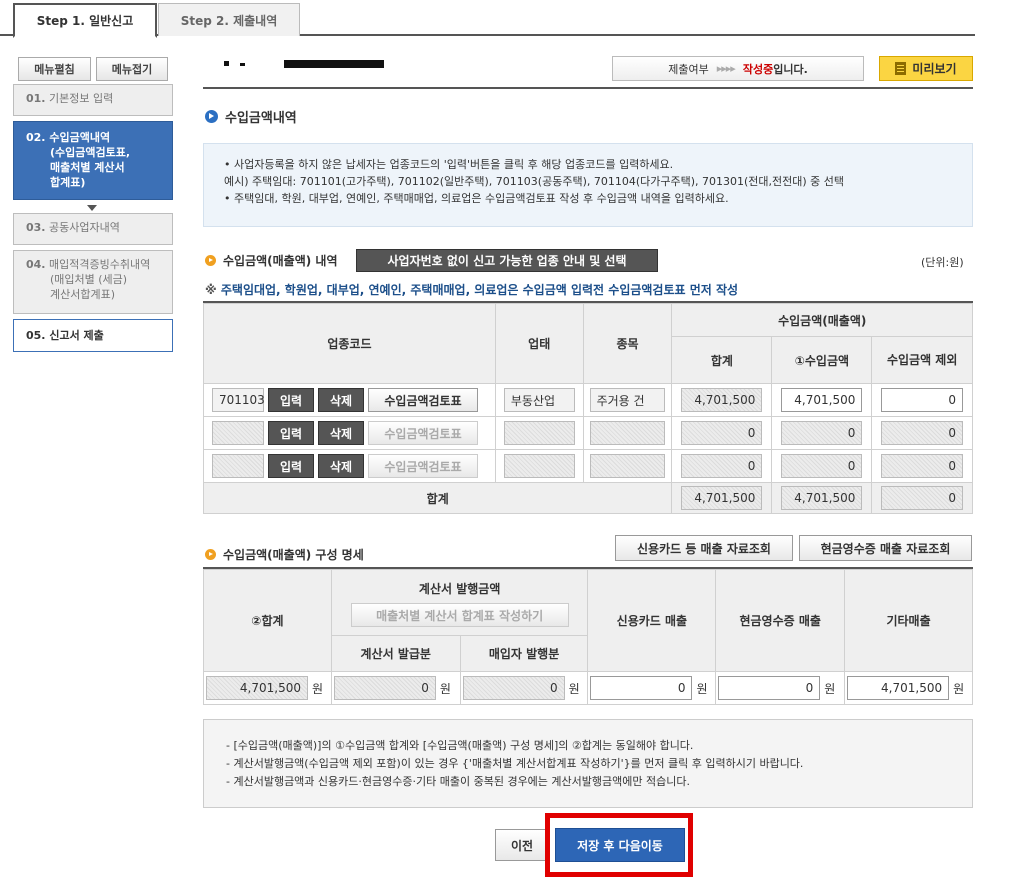 This screenshot has width=1025, height=877. What do you see at coordinates (84, 227) in the screenshot?
I see `nav-label: 공동사업자내역` at bounding box center [84, 227].